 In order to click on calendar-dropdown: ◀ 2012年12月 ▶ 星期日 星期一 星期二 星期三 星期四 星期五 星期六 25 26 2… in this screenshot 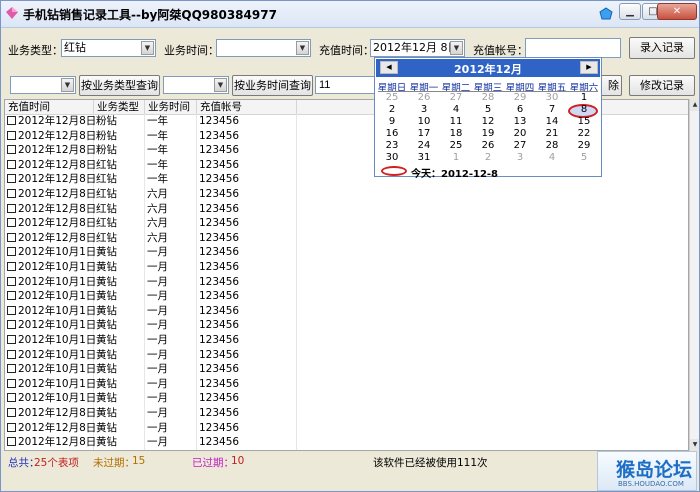, I will do `click(488, 118)`.